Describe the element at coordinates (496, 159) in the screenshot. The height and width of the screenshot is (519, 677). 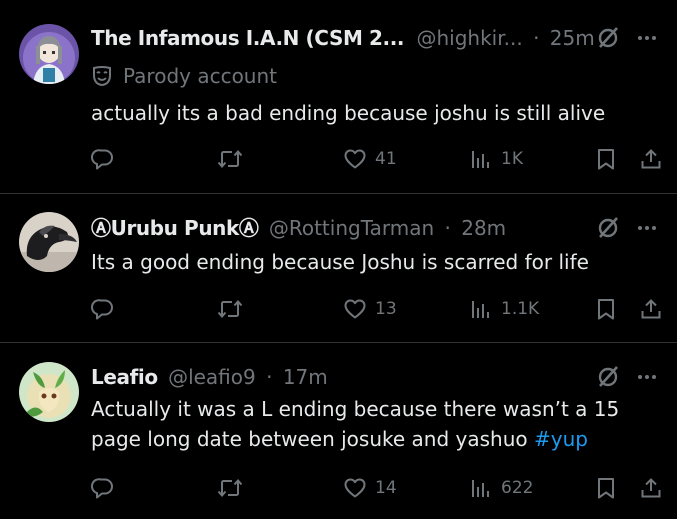
I see `views-button: 1K` at that location.